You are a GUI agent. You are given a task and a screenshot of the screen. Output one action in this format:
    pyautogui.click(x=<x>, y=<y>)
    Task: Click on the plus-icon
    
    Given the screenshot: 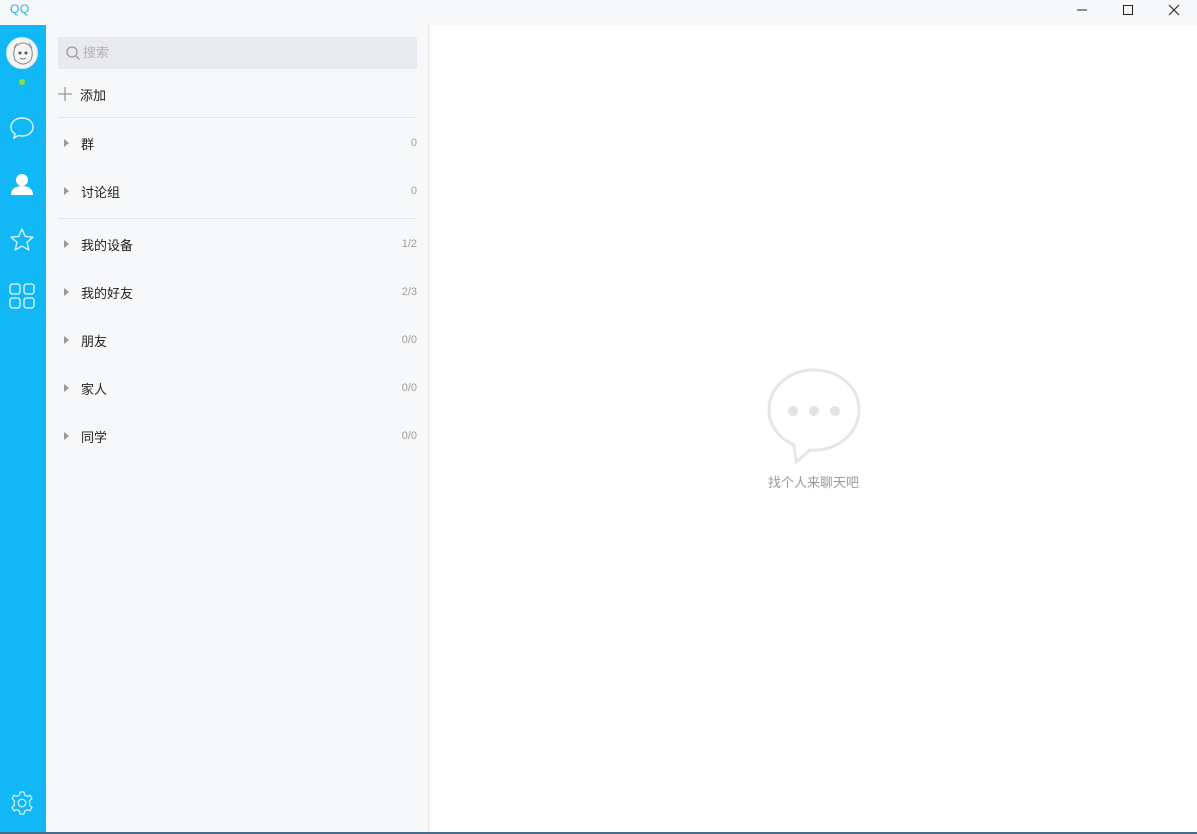 What is the action you would take?
    pyautogui.click(x=65, y=94)
    